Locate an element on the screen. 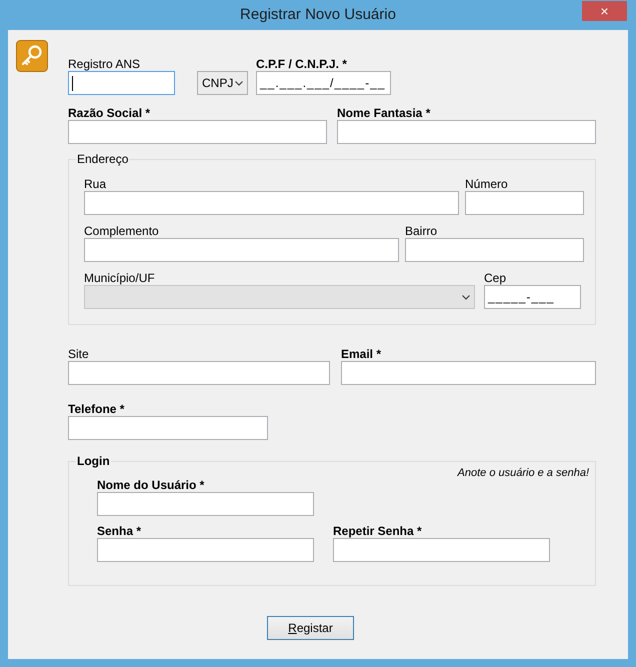  field-label: Complemento is located at coordinates (122, 231).